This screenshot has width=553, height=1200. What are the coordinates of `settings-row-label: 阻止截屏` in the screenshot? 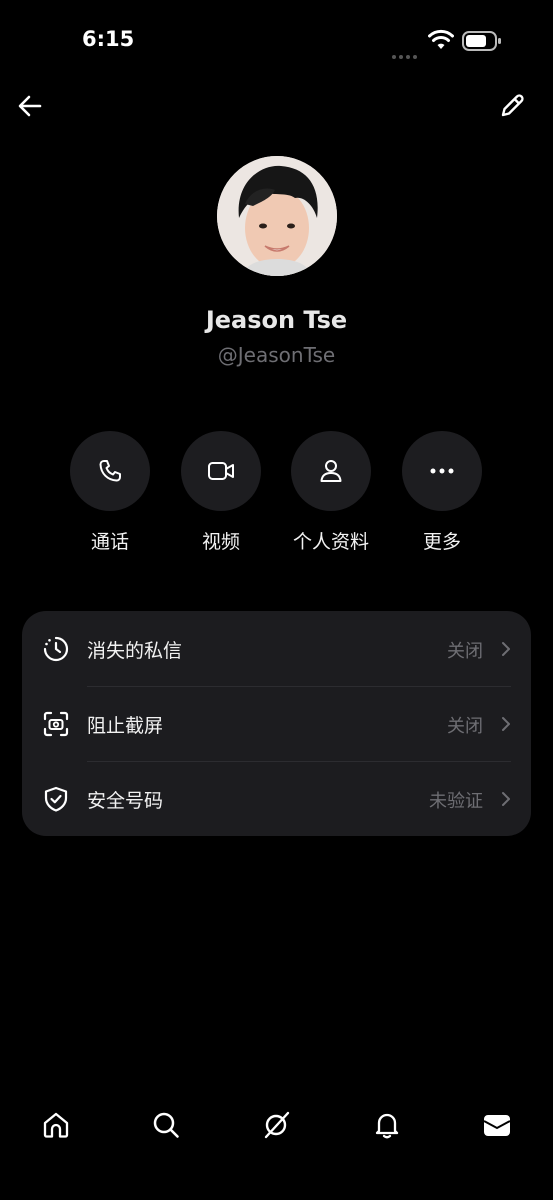 It's located at (125, 726).